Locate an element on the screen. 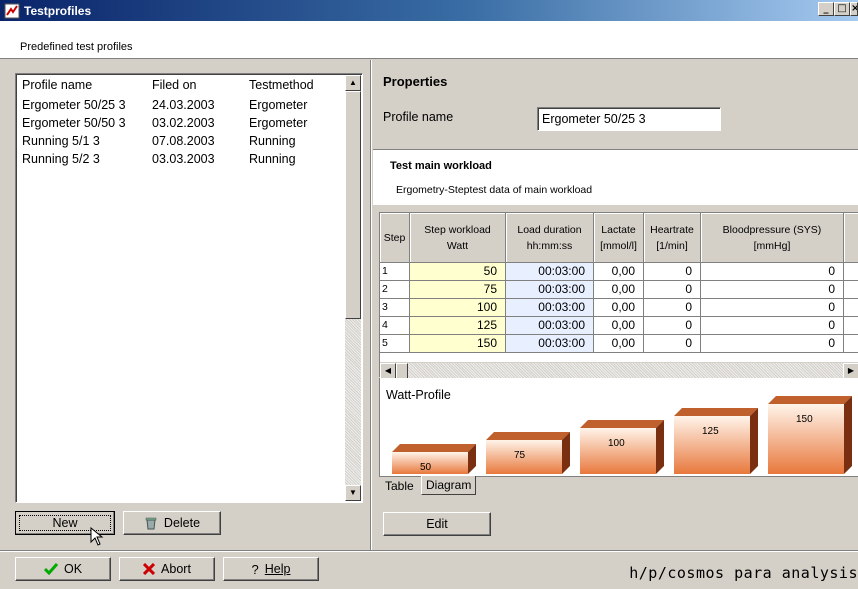  abort-button: Abort is located at coordinates (167, 569).